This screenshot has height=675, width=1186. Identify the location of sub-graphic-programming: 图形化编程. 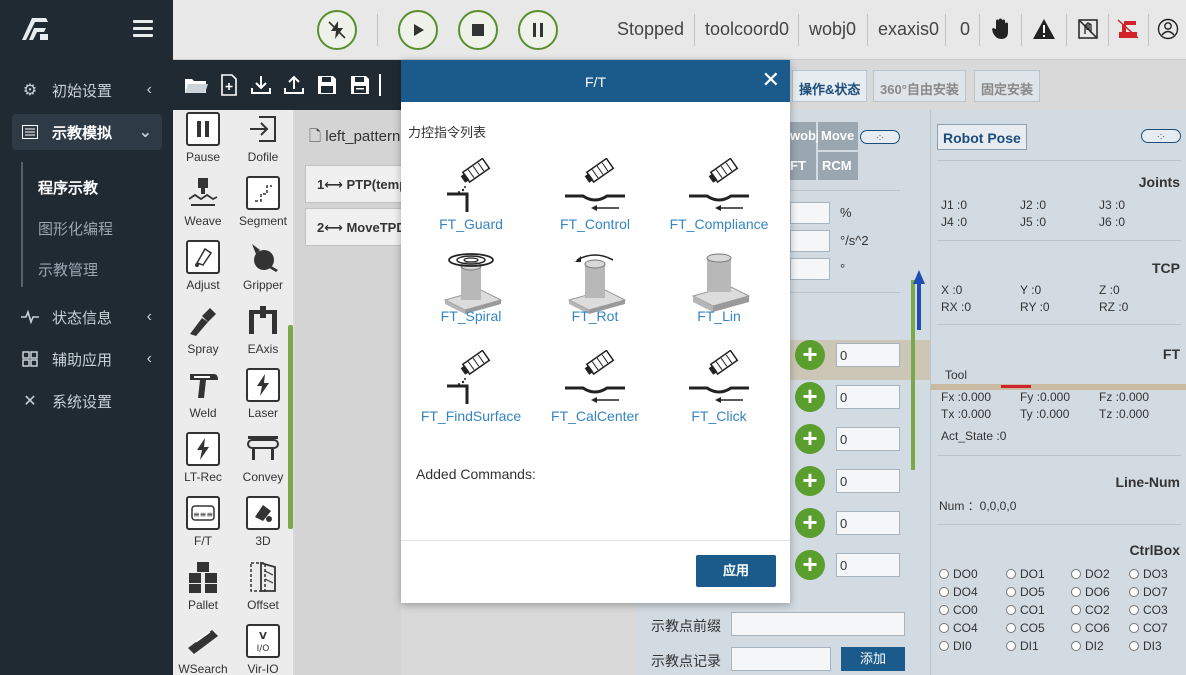
(75, 228).